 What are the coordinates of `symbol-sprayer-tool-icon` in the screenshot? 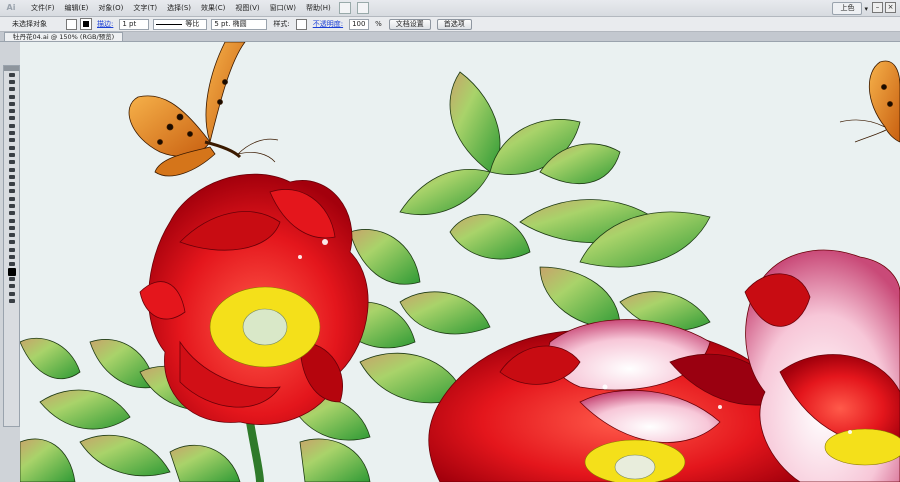 It's located at (11, 191).